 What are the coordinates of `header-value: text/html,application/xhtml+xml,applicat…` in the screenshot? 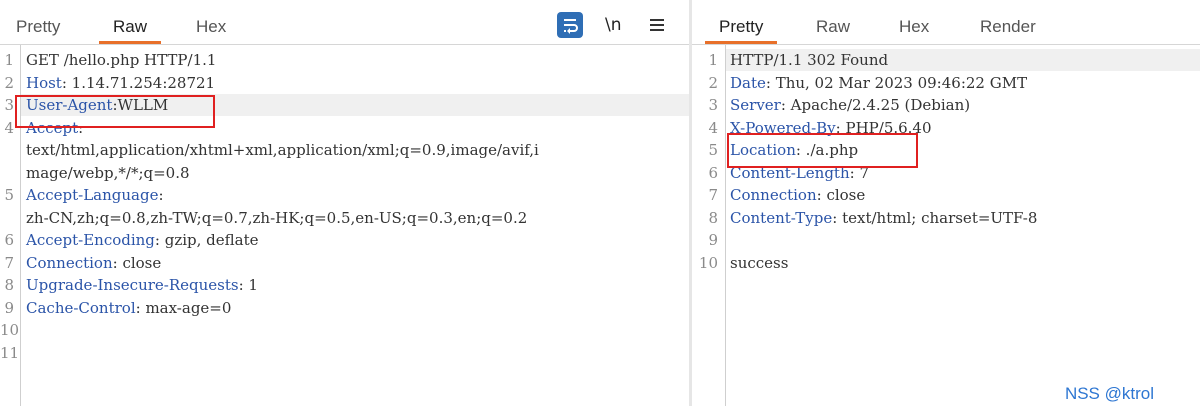 It's located at (282, 150).